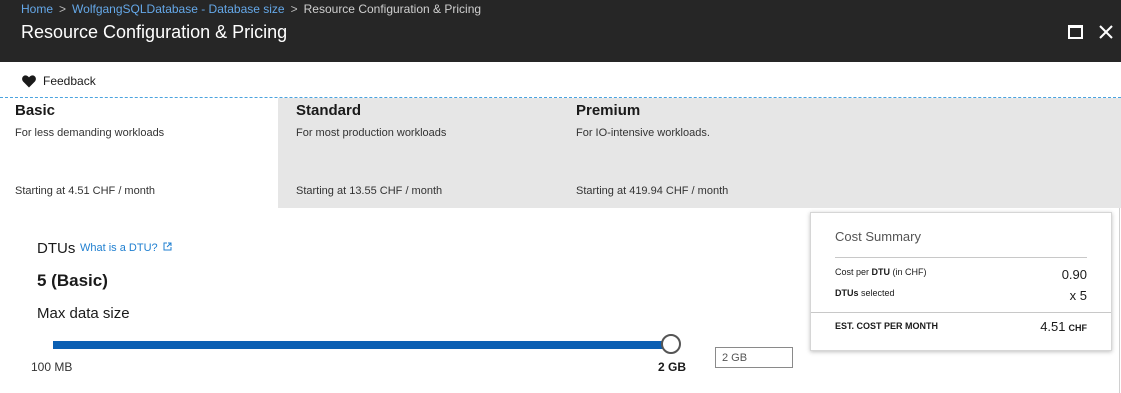 This screenshot has height=393, width=1121. Describe the element at coordinates (371, 133) in the screenshot. I see `tier-description: For most production workloads` at that location.